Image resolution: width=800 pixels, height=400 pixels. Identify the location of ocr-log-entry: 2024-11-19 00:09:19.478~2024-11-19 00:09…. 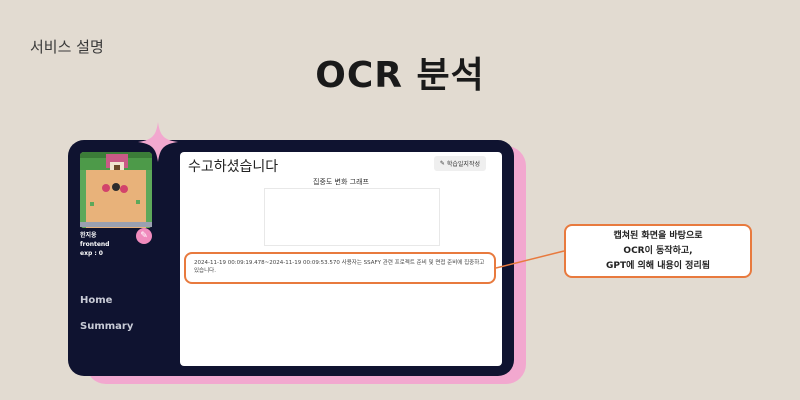
(340, 268).